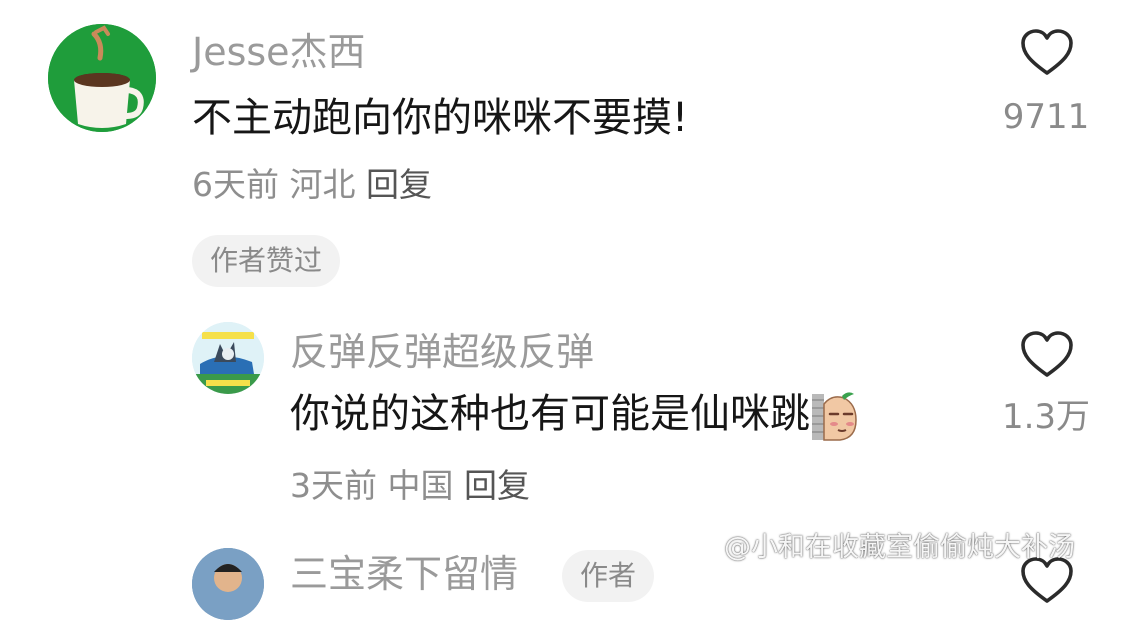 The image size is (1125, 620). I want to click on weibo-icon, so click(701, 548).